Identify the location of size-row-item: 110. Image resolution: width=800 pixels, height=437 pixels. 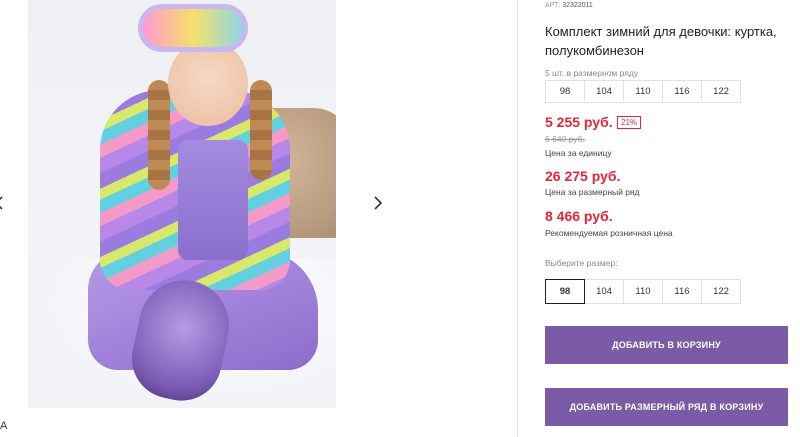
(643, 91).